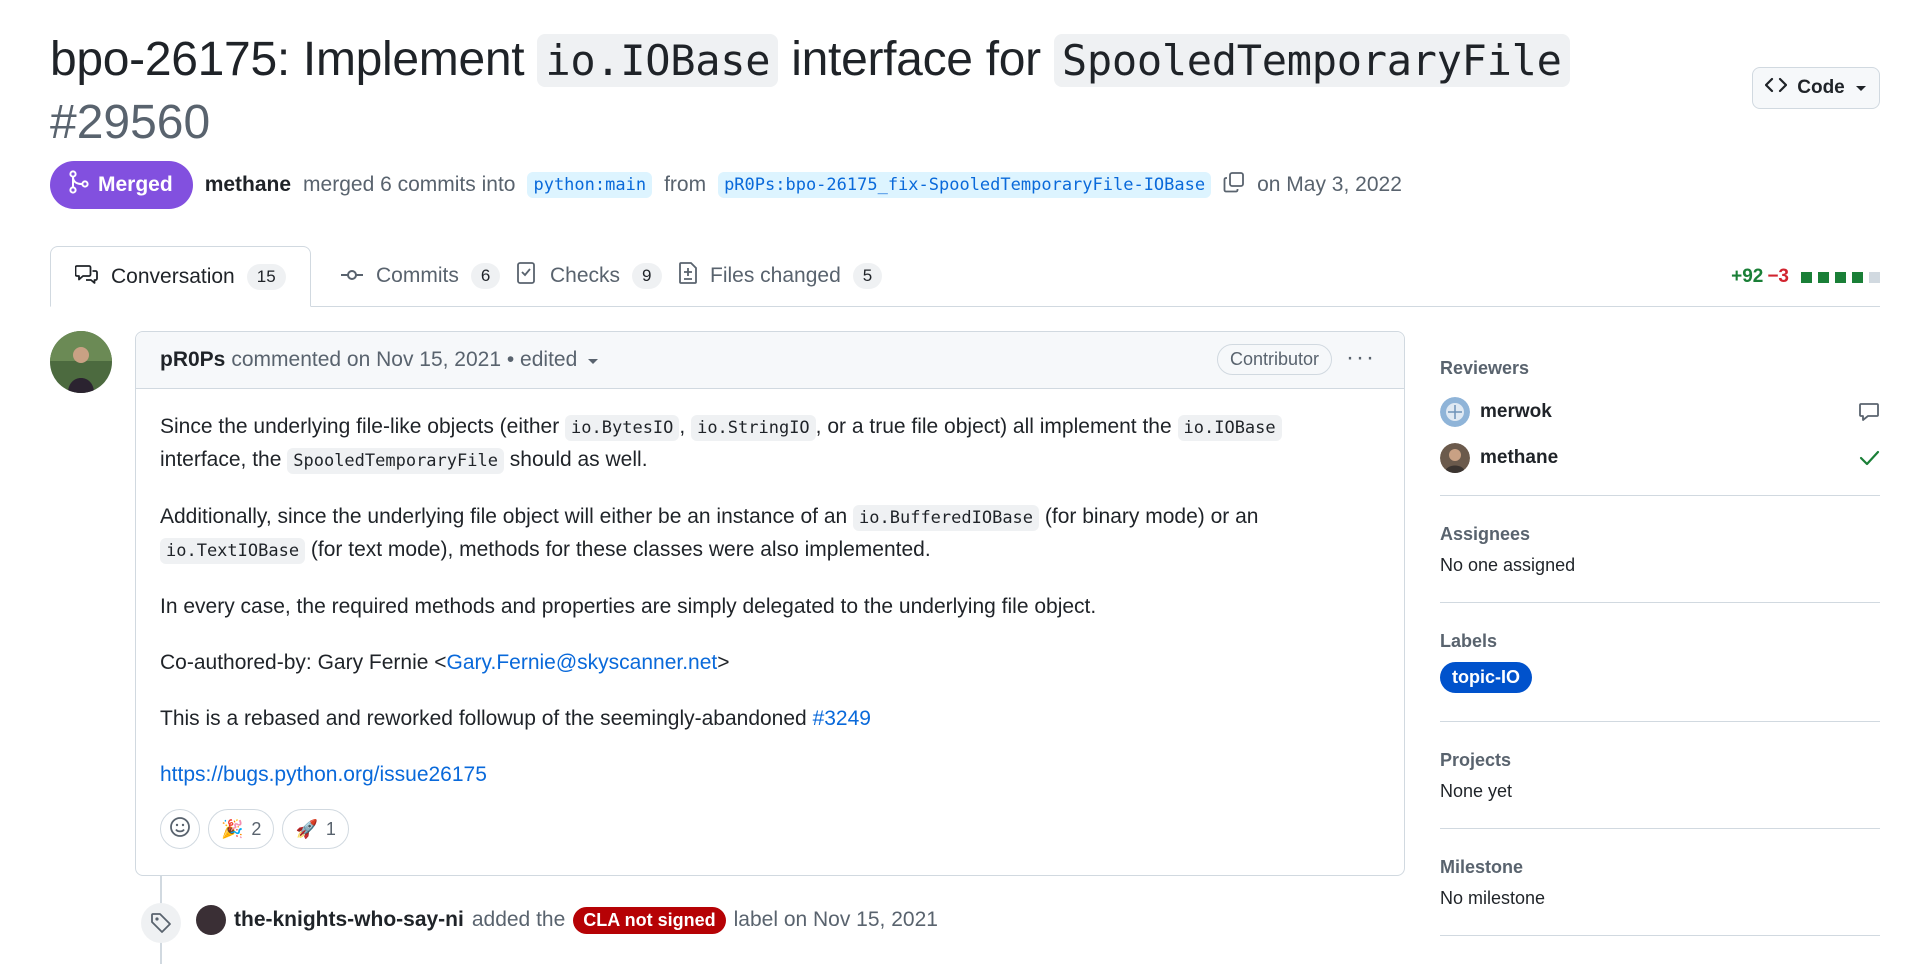 This screenshot has width=1922, height=964. Describe the element at coordinates (323, 774) in the screenshot. I see `bug-tracker-link: https://bugs.python.org/issue26175` at that location.